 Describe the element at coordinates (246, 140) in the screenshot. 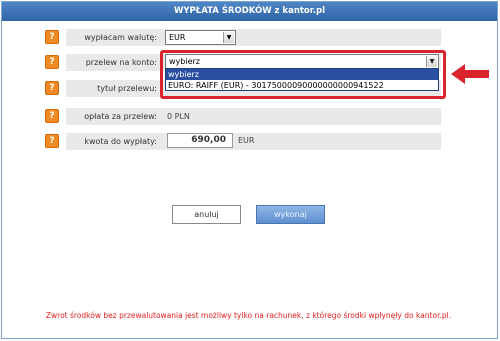

I see `amount-currency: EUR` at that location.